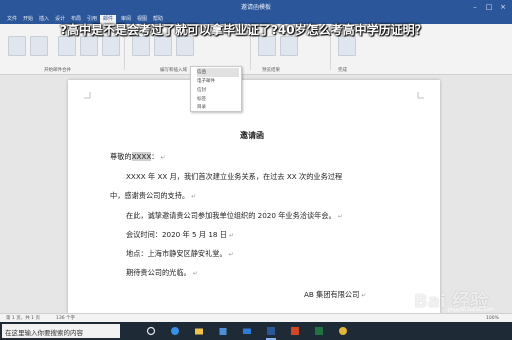 The width and height of the screenshot is (512, 340). I want to click on mail-merge-dropdown: 信函 电子邮件 信封 标签 目录, so click(216, 89).